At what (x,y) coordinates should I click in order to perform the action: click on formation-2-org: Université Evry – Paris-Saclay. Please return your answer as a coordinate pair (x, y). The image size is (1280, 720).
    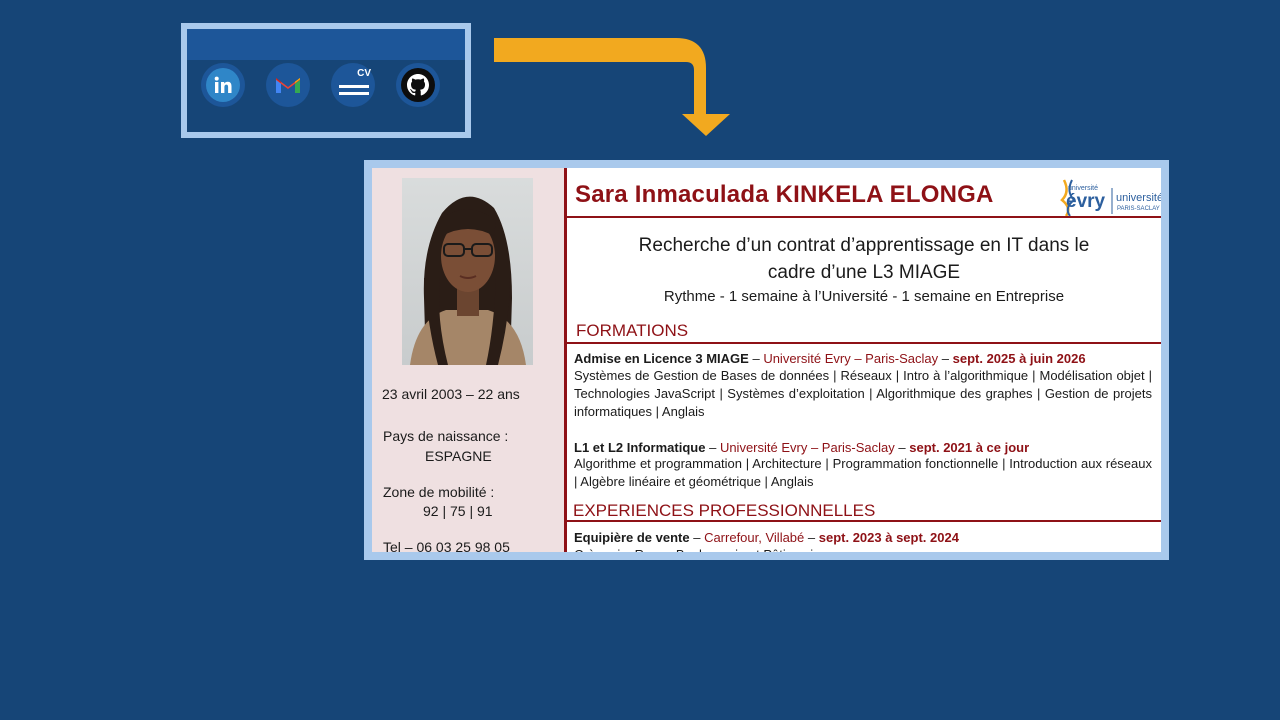
    Looking at the image, I should click on (807, 447).